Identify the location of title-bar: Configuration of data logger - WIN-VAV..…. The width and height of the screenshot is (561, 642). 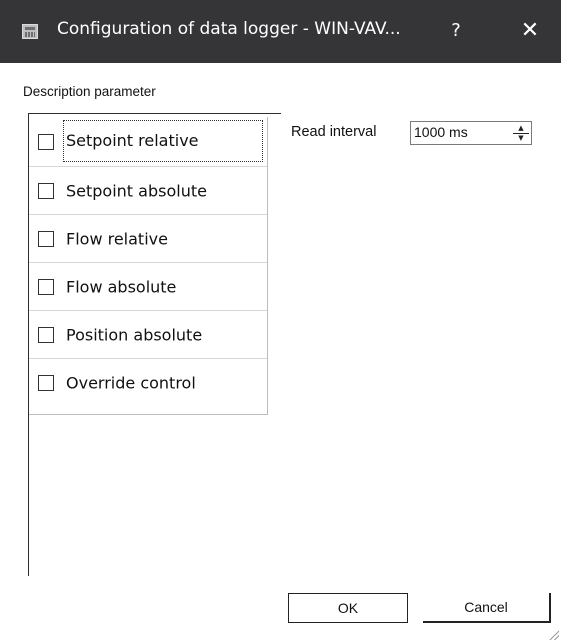
(280, 31).